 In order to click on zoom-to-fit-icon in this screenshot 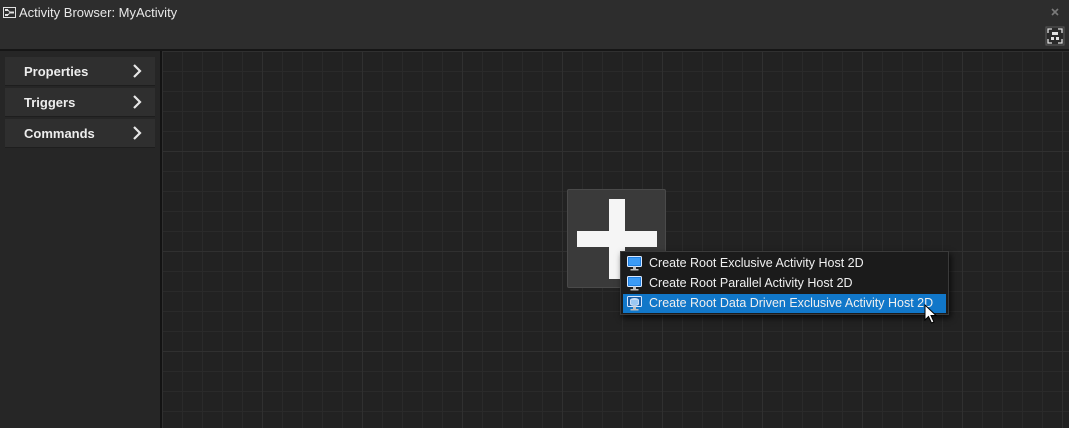, I will do `click(1055, 36)`.